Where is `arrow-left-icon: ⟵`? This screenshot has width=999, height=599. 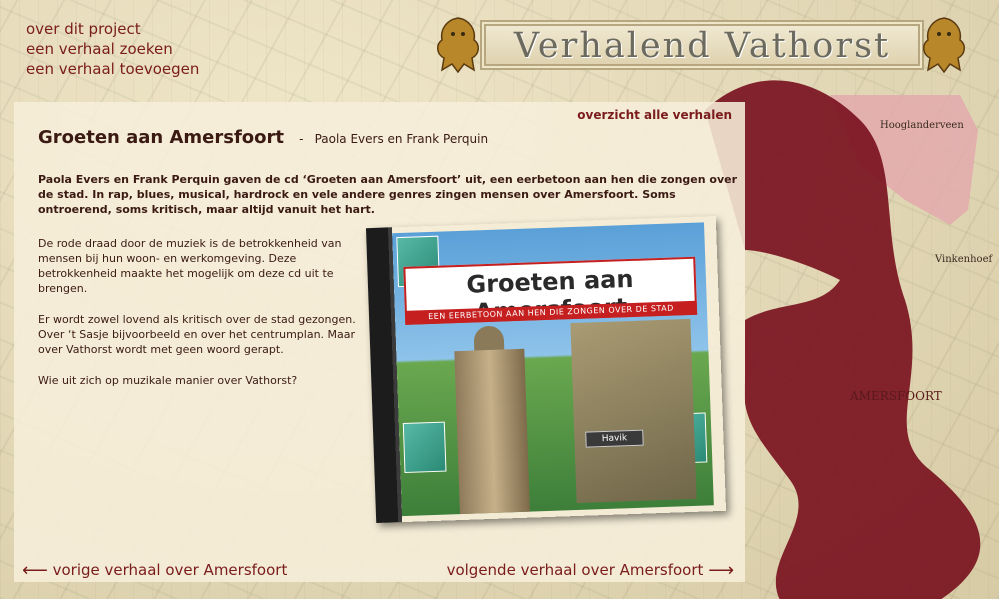 arrow-left-icon: ⟵ is located at coordinates (35, 570).